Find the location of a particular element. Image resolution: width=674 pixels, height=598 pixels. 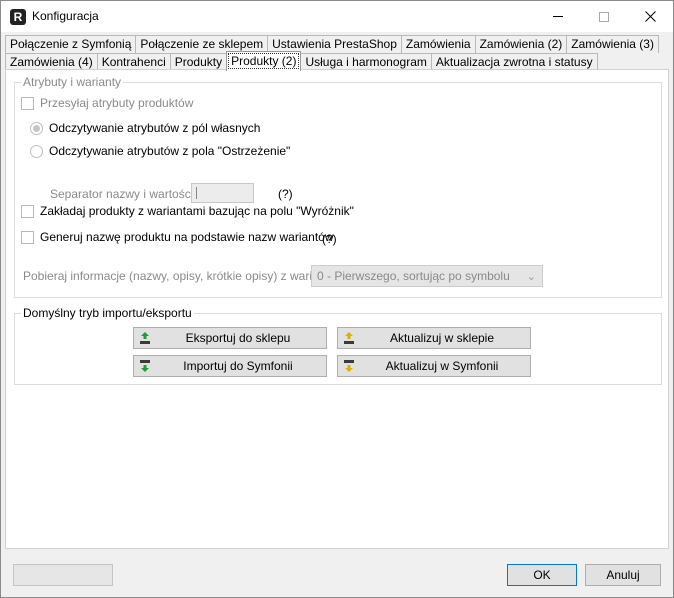

tab-zamowienia-2: Zamówienia (2) is located at coordinates (521, 44).